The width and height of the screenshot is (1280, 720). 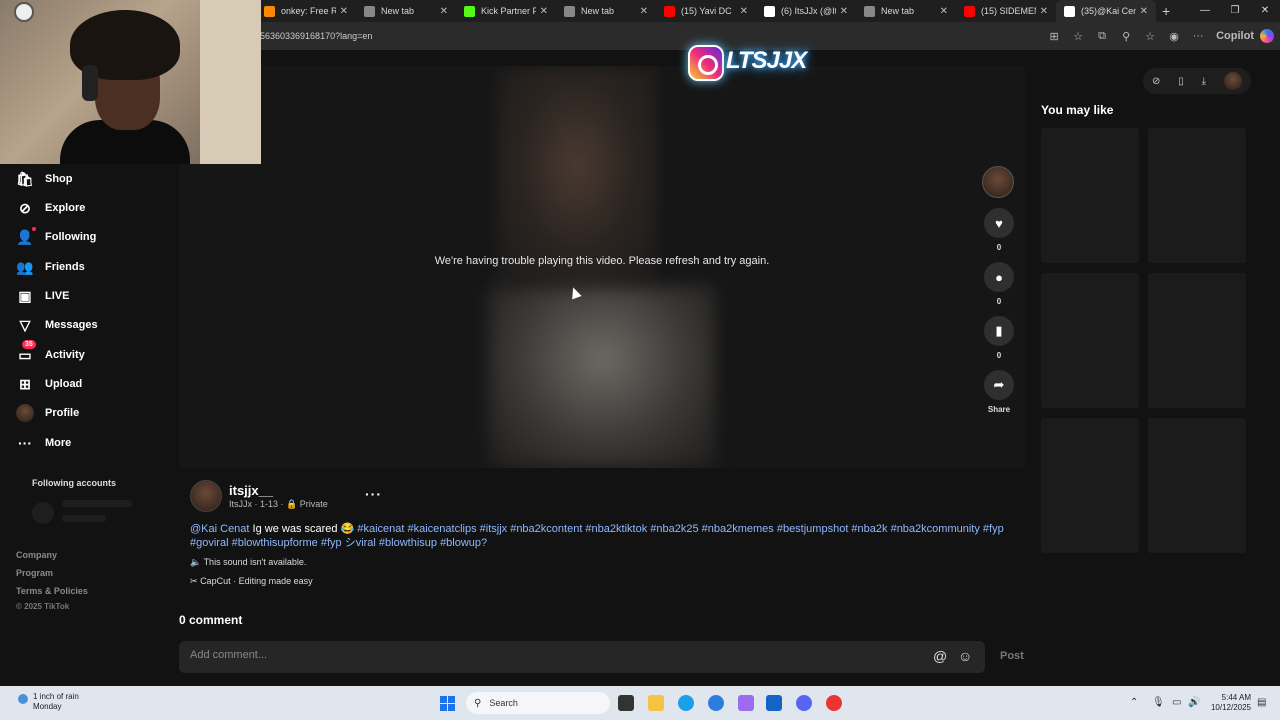 What do you see at coordinates (306, 11) in the screenshot?
I see `browser-tab: onkey: Free Ra ✕` at bounding box center [306, 11].